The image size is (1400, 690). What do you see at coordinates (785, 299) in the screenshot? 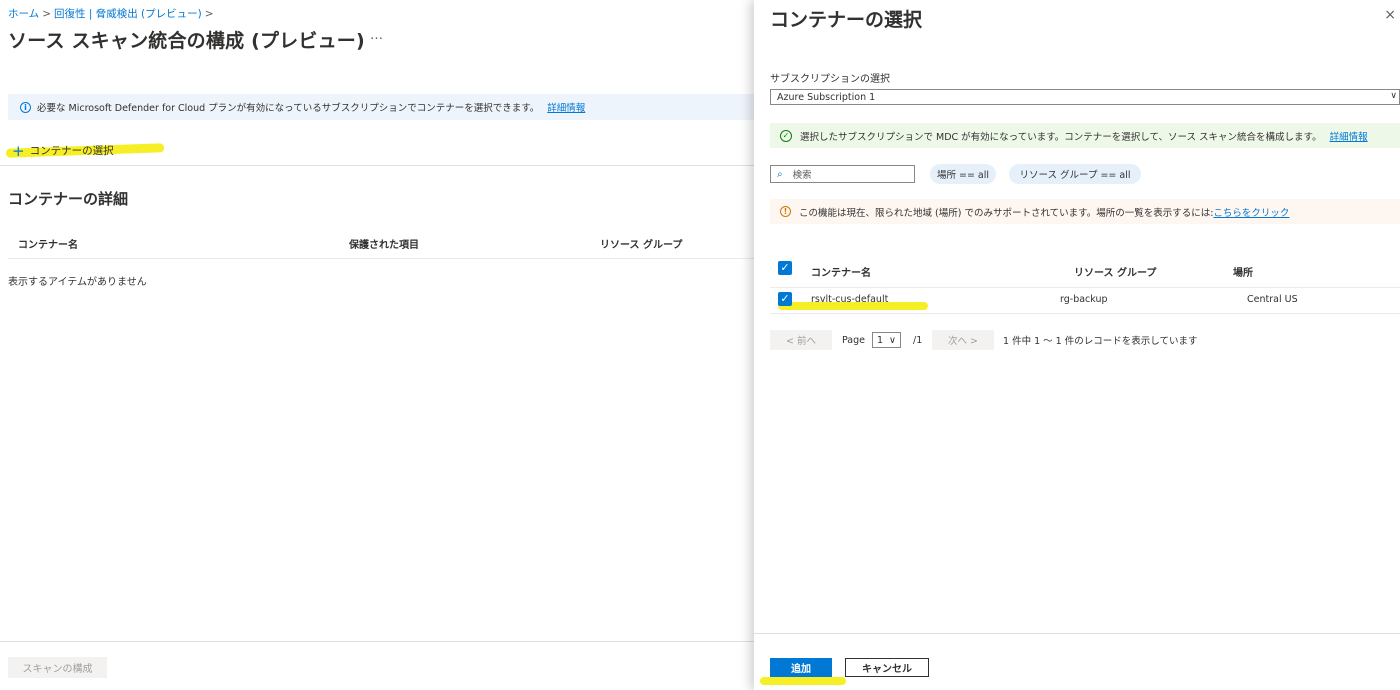
I see `row-checkbox: ✓` at bounding box center [785, 299].